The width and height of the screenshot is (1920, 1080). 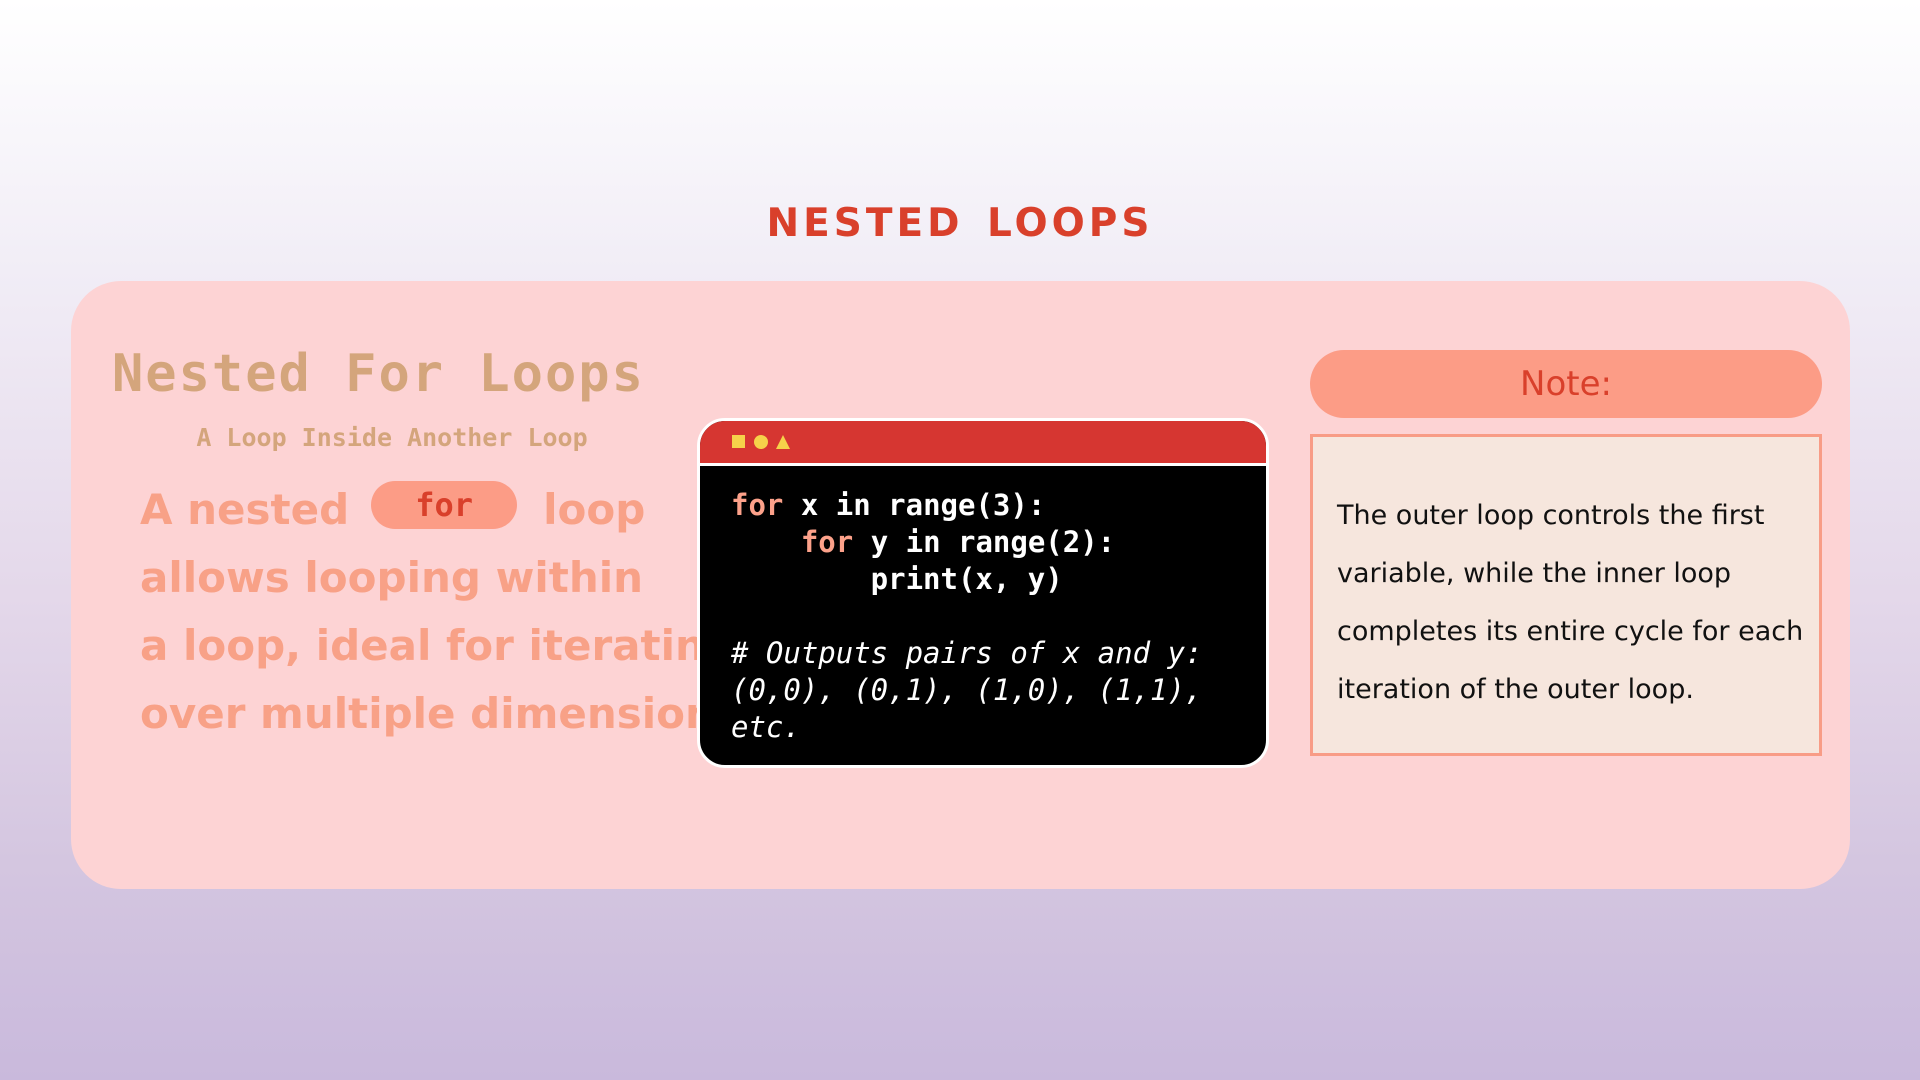 I want to click on code-line-3: print(x, y), so click(x=897, y=579).